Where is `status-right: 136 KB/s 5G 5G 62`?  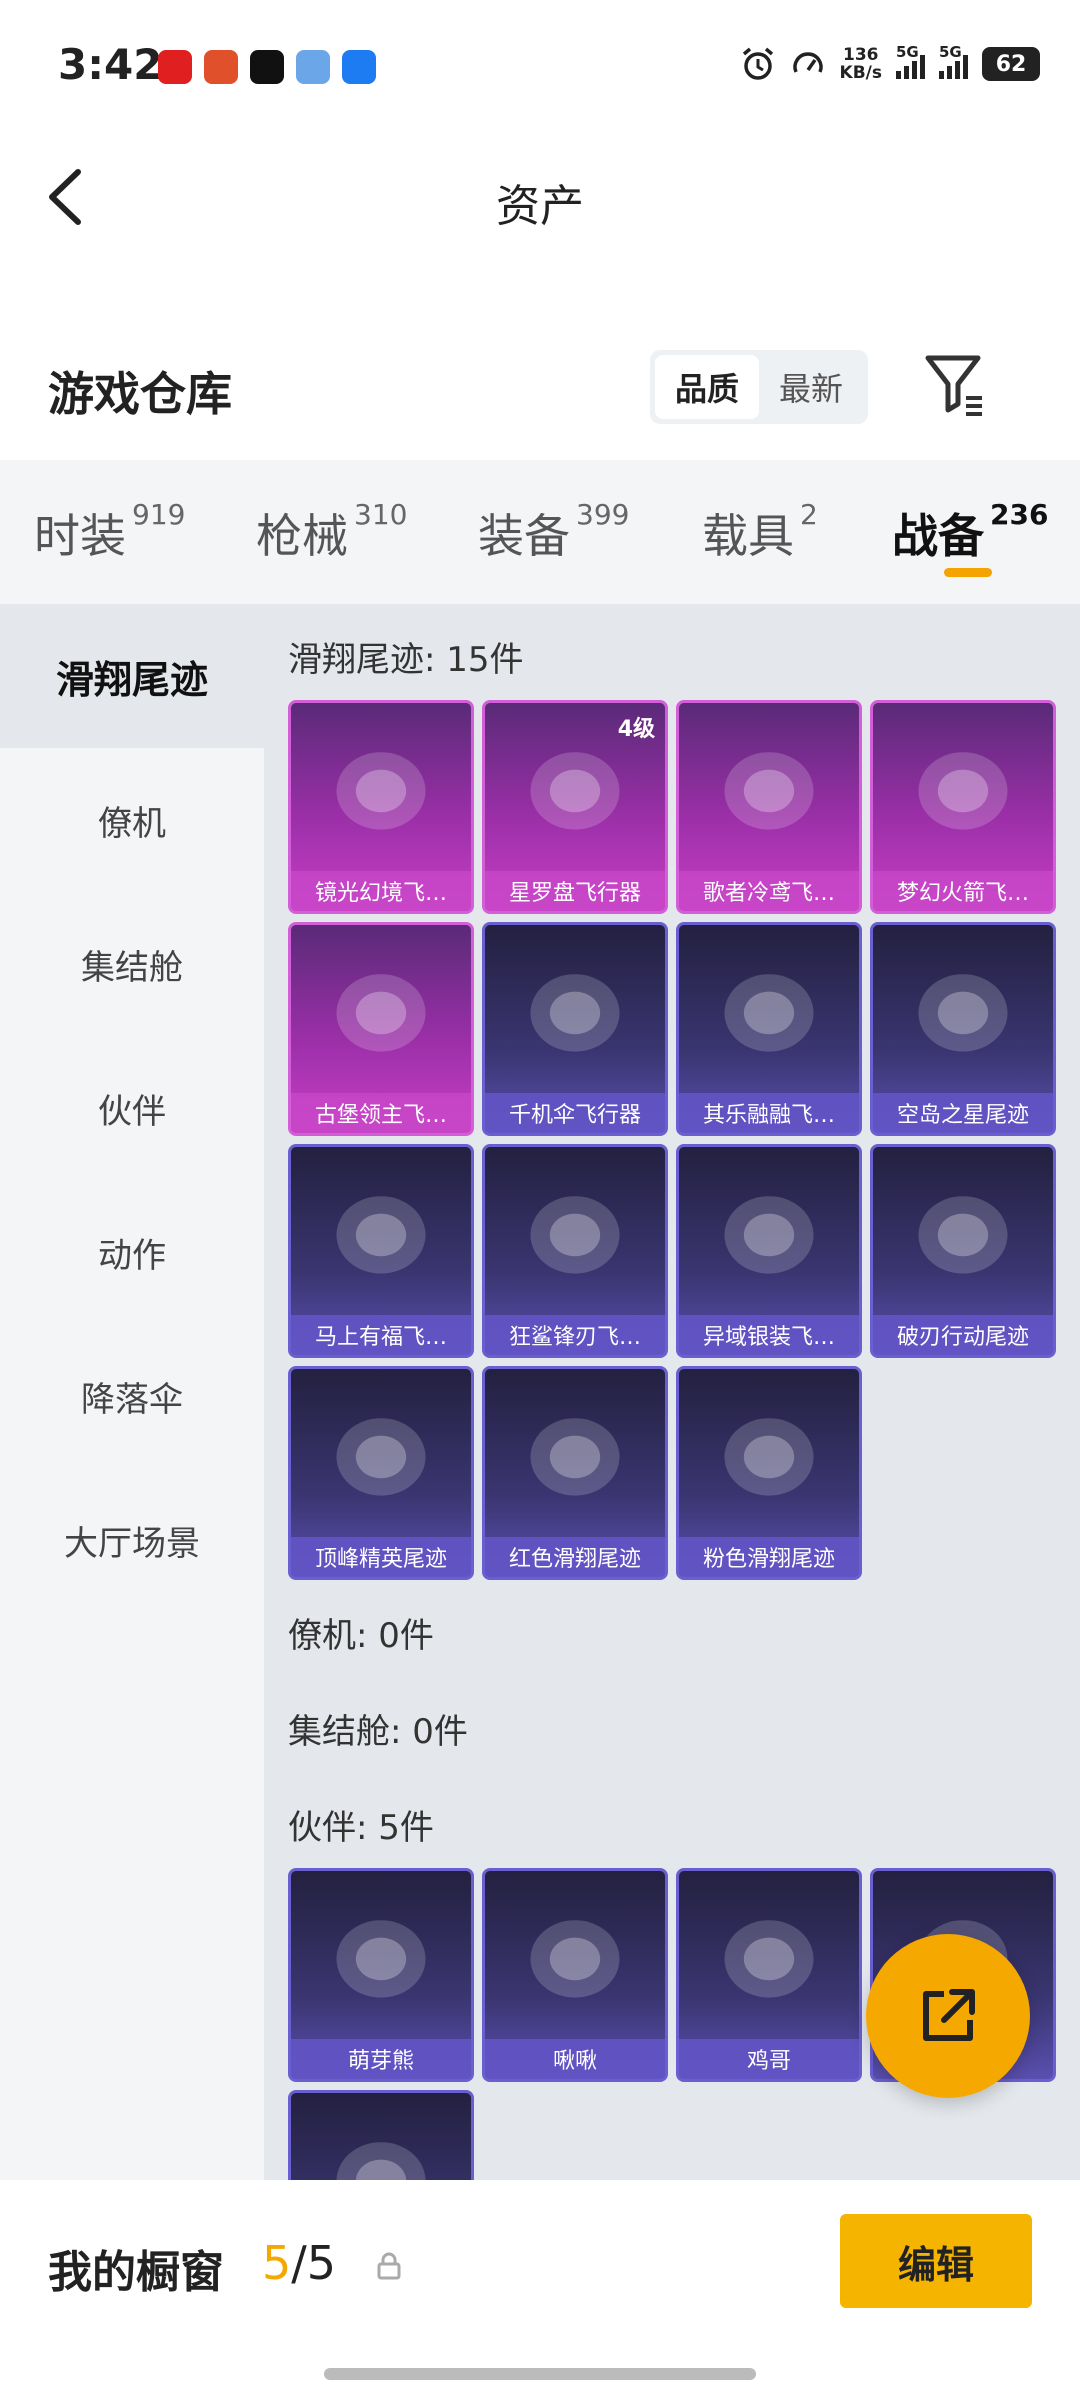 status-right: 136 KB/s 5G 5G 62 is located at coordinates (890, 62).